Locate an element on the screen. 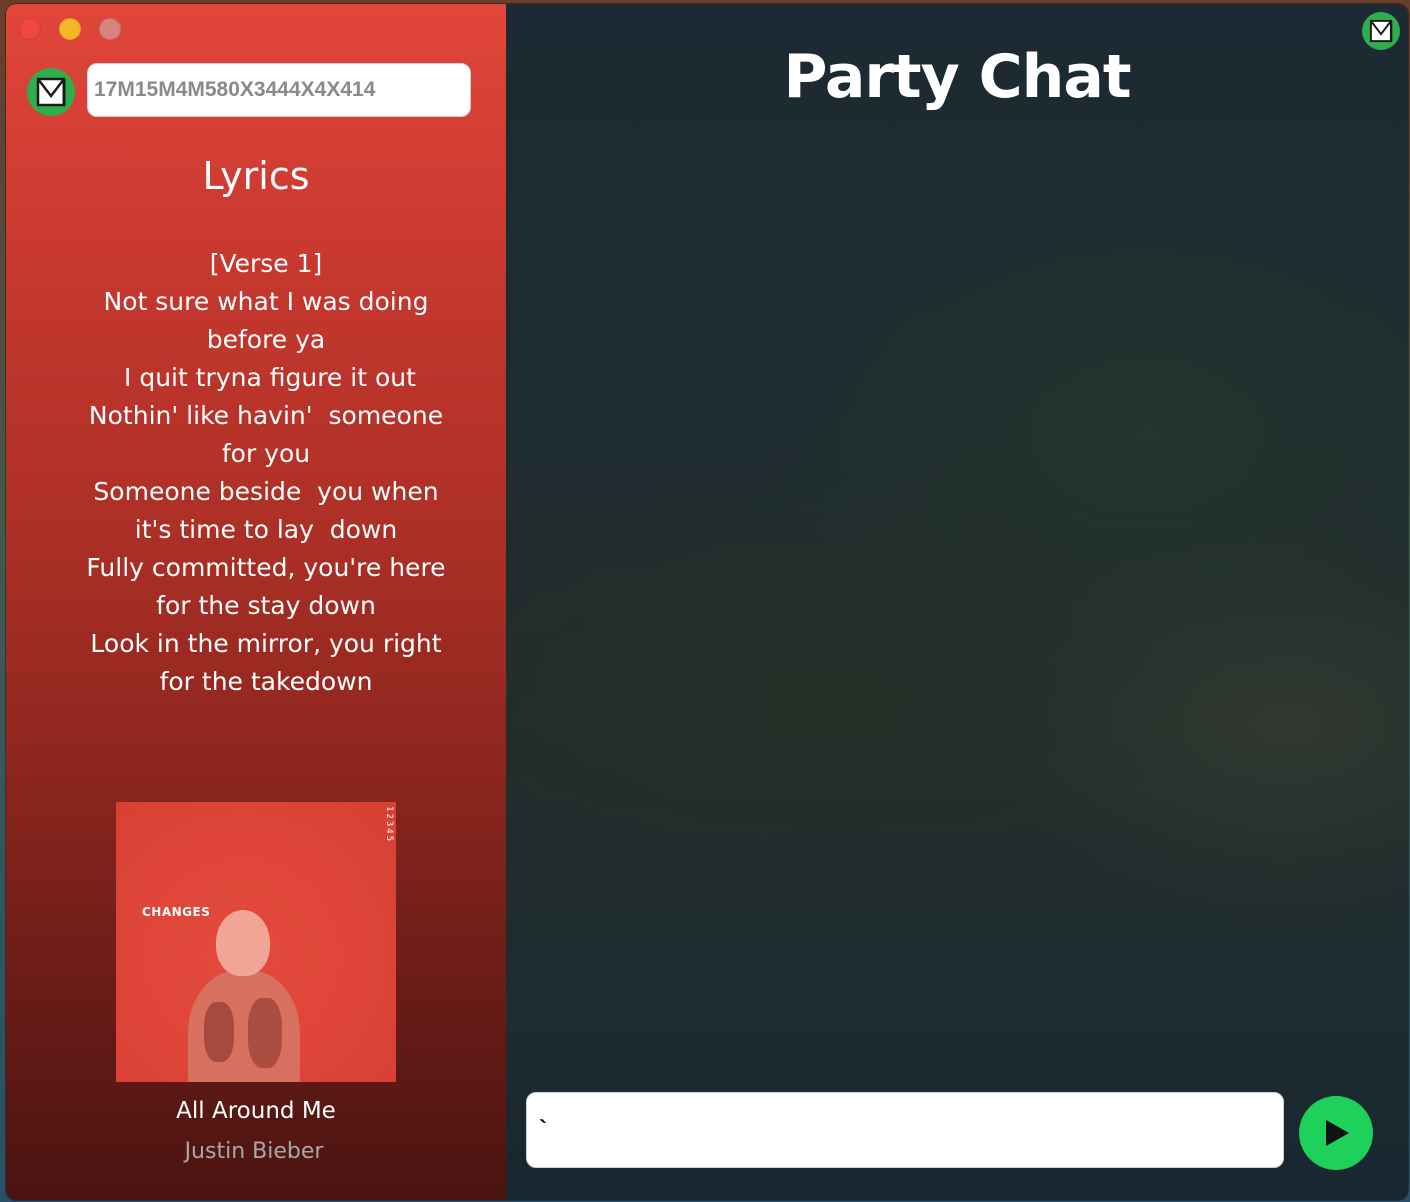  lyrics-line: for the stay down is located at coordinates (266, 605).